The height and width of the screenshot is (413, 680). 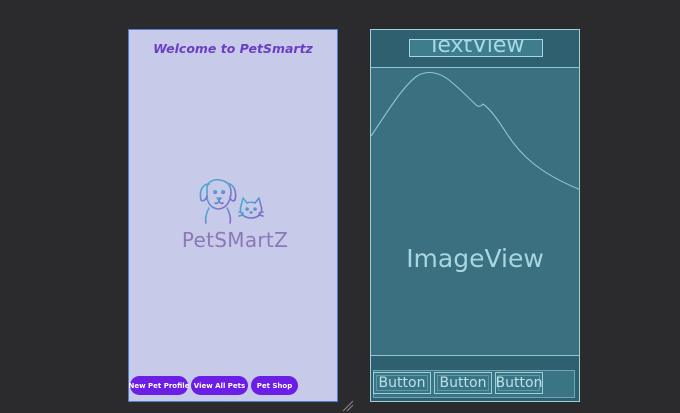 What do you see at coordinates (274, 385) in the screenshot?
I see `pet-shop-button: Pet Shop` at bounding box center [274, 385].